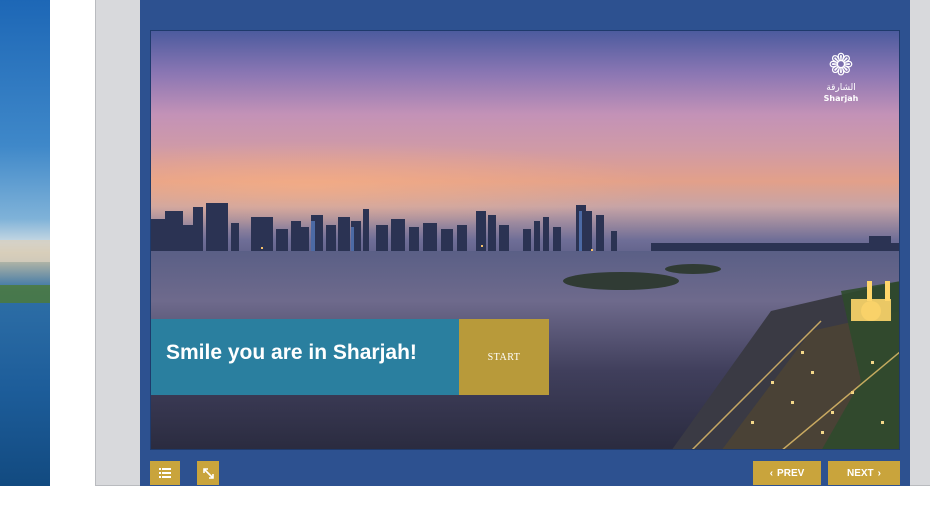 This screenshot has width=930, height=518. What do you see at coordinates (771, 473) in the screenshot?
I see `chevron-left-icon: ‹` at bounding box center [771, 473].